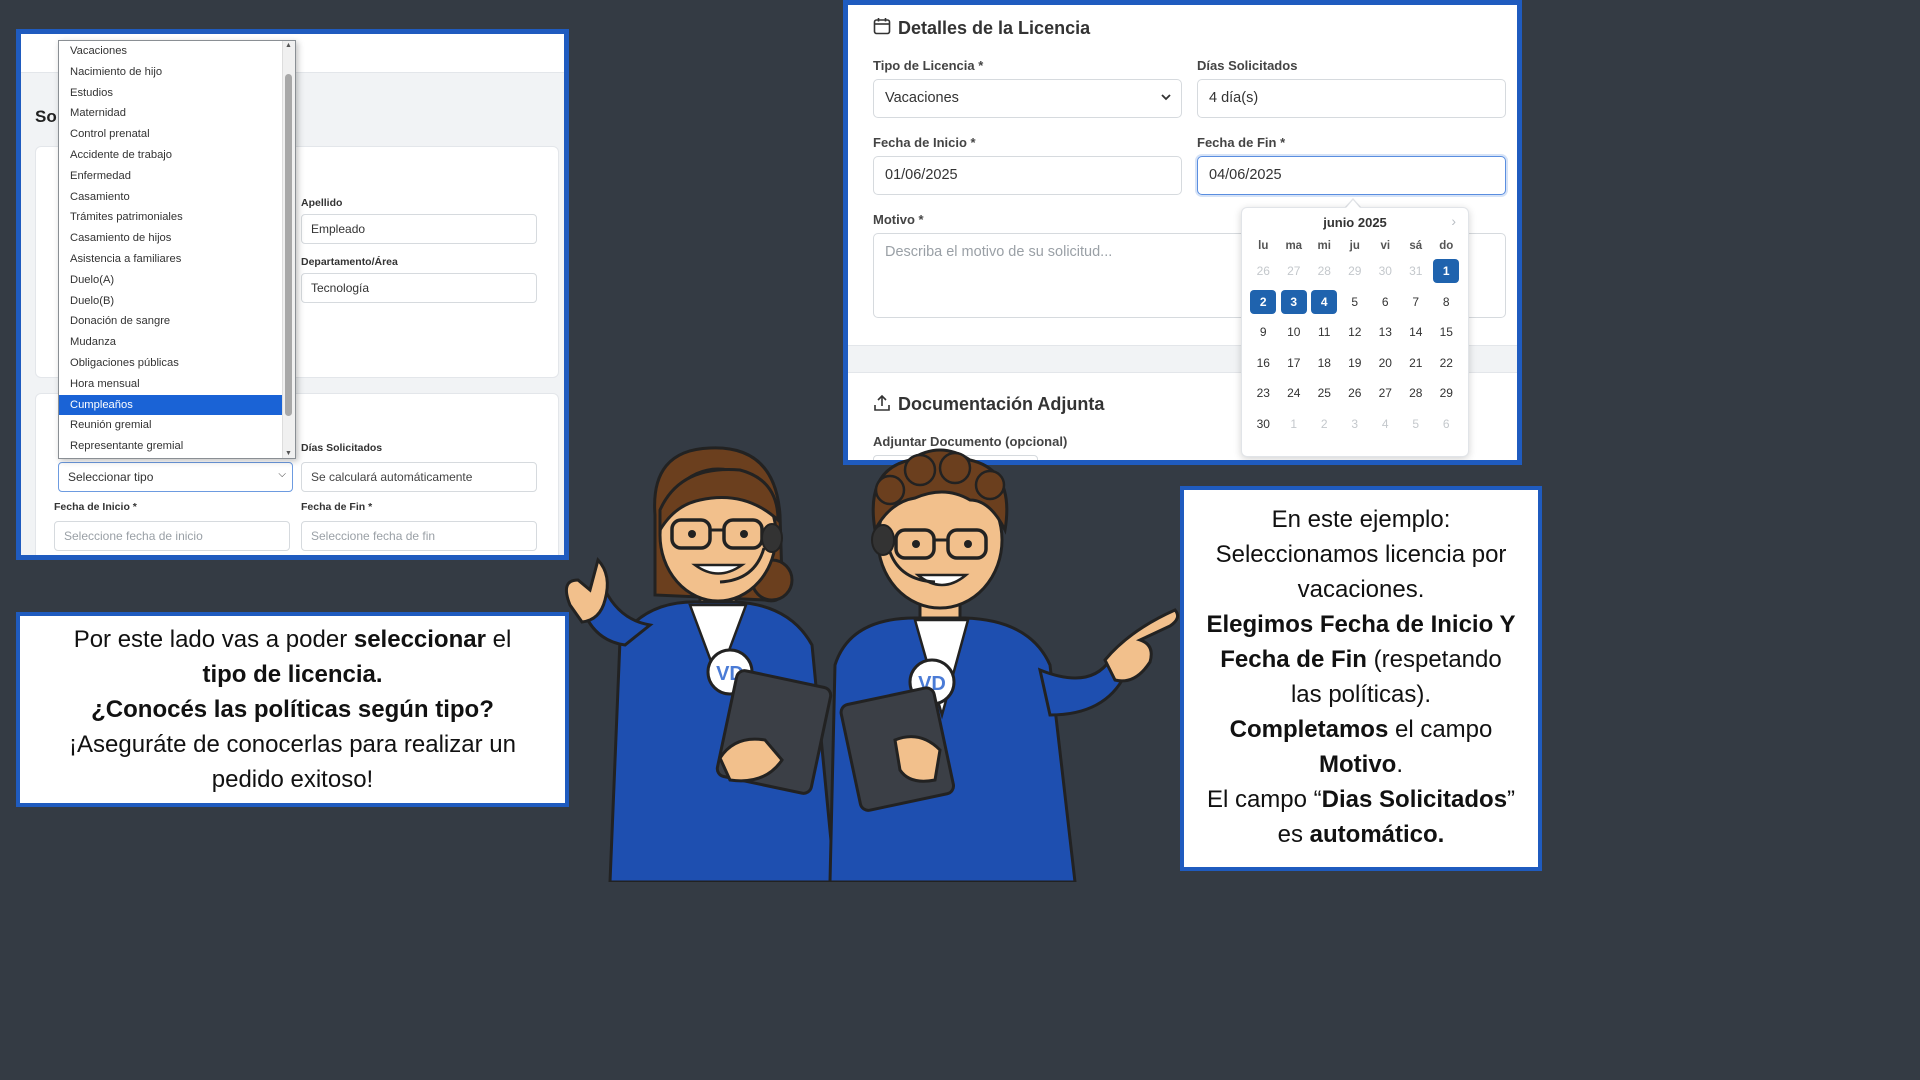 This screenshot has width=1920, height=1080. I want to click on calendar-day-number: 28, so click(1416, 393).